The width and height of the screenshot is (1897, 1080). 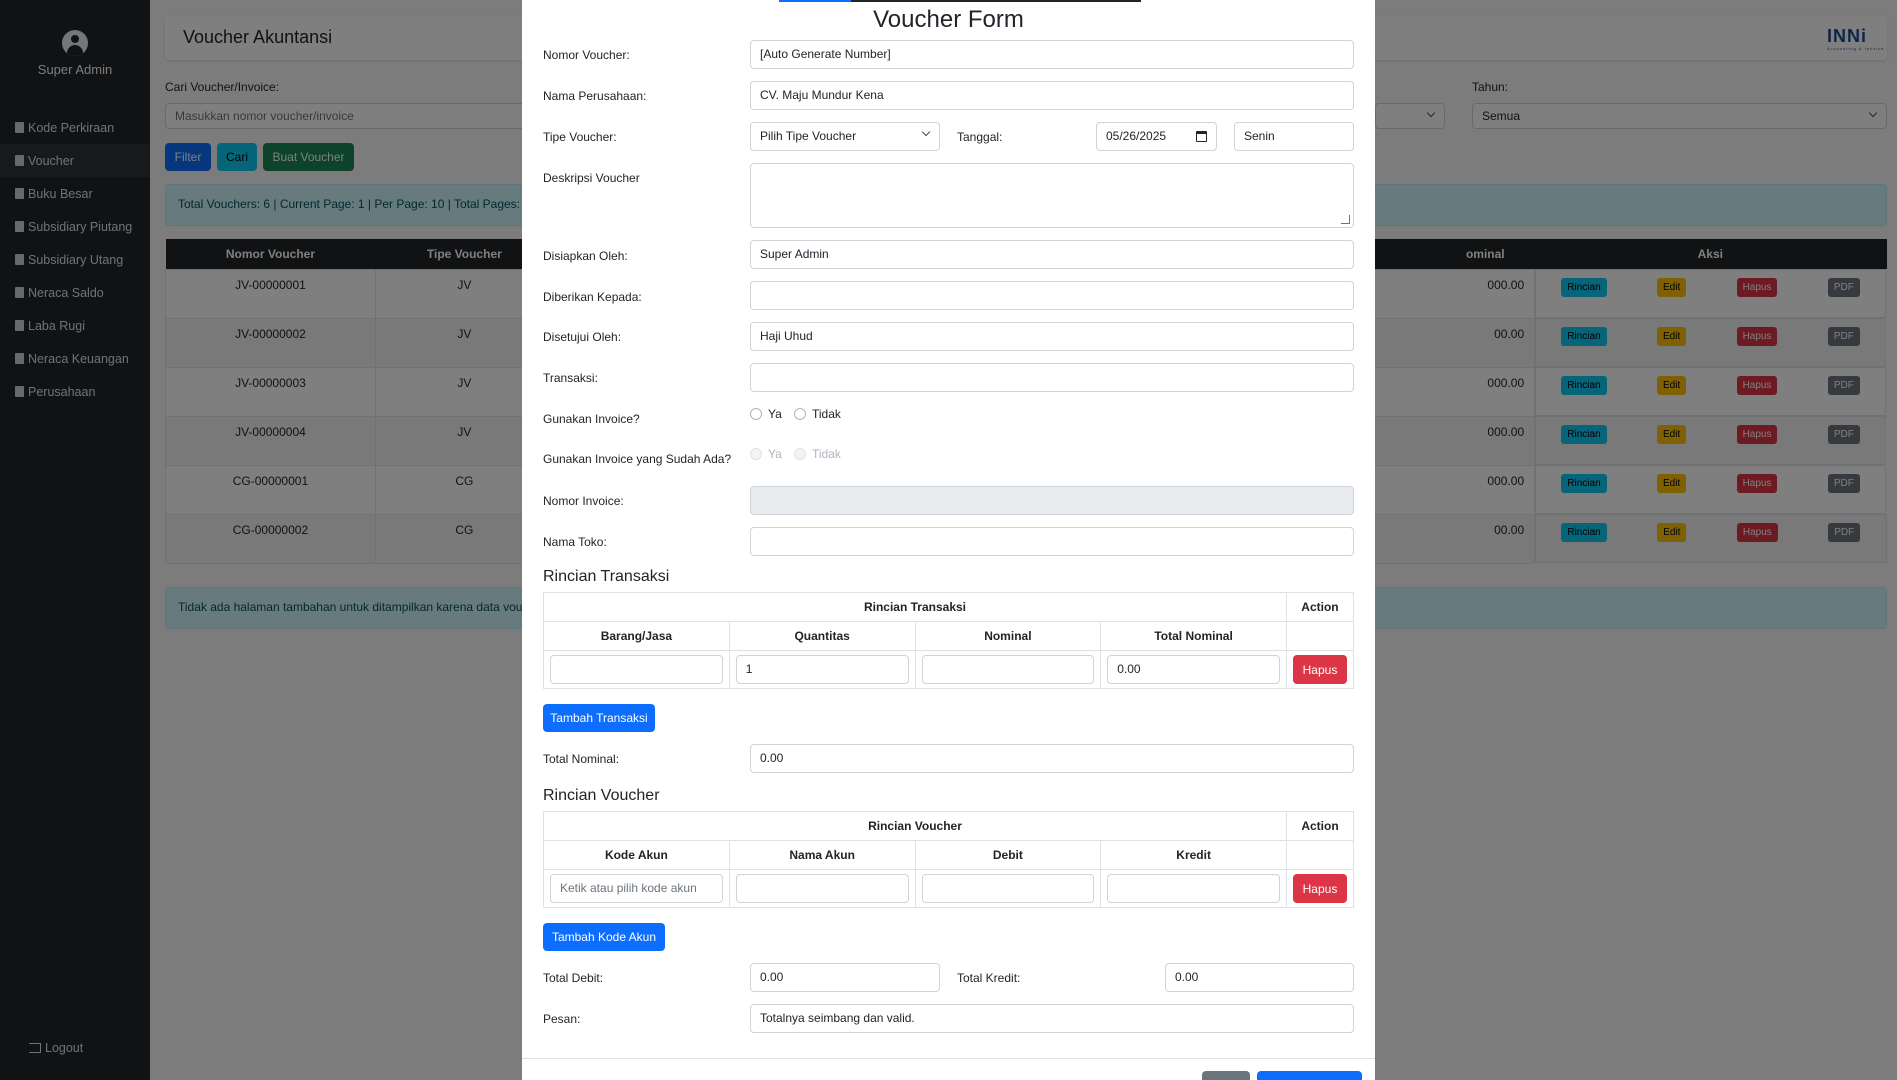 What do you see at coordinates (1052, 1018) in the screenshot?
I see `pesan-field: Totalnya seimbang dan valid.` at bounding box center [1052, 1018].